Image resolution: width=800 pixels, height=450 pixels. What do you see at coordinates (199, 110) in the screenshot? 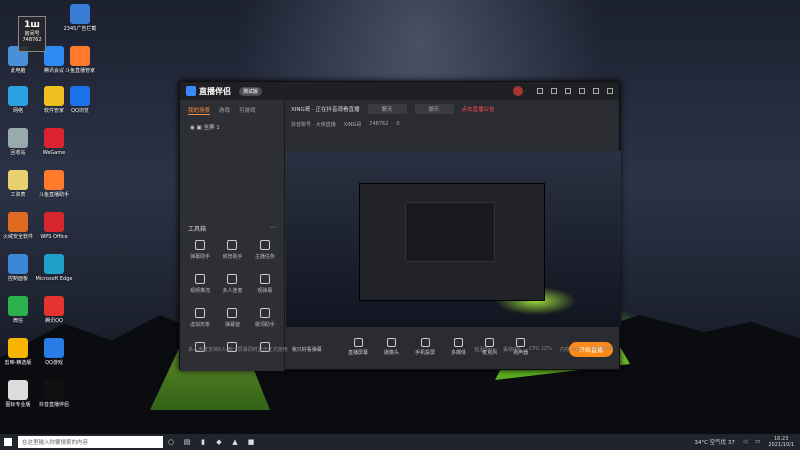
I see `tab-my-scenes: 我的场景` at bounding box center [199, 110].